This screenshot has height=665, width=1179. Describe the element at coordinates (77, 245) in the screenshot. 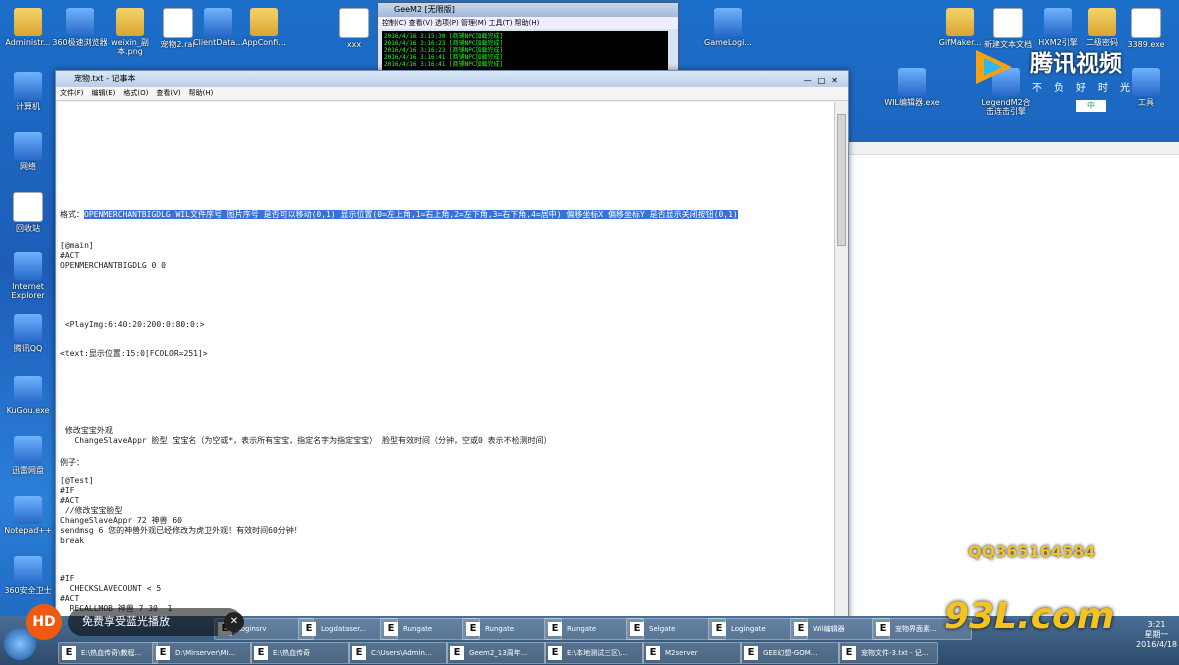

I see `text-line: [@main]` at that location.